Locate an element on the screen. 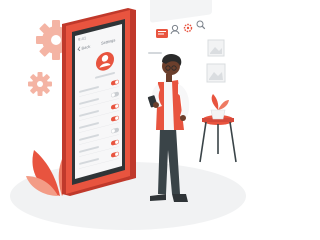 This screenshot has height=240, width=320. user-icon is located at coordinates (175, 29).